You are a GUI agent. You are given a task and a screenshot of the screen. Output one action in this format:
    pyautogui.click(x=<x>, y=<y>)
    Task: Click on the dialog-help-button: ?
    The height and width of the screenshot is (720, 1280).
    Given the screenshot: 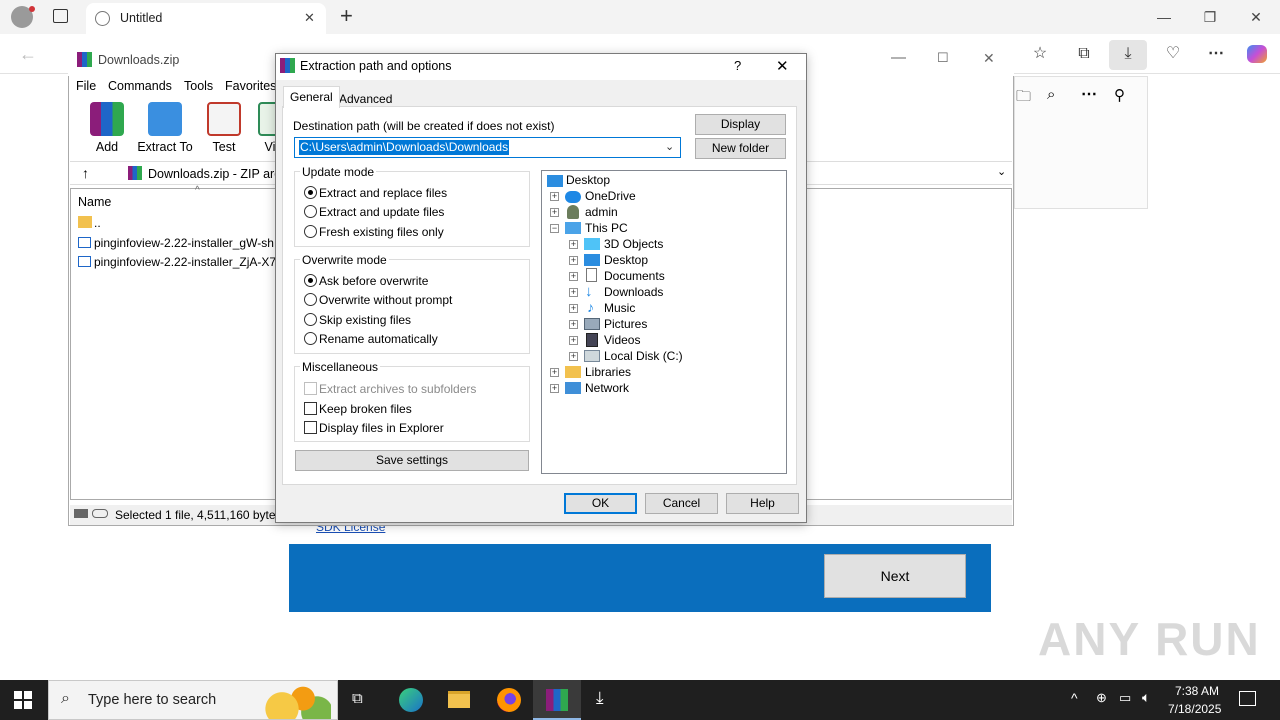 What is the action you would take?
    pyautogui.click(x=737, y=65)
    